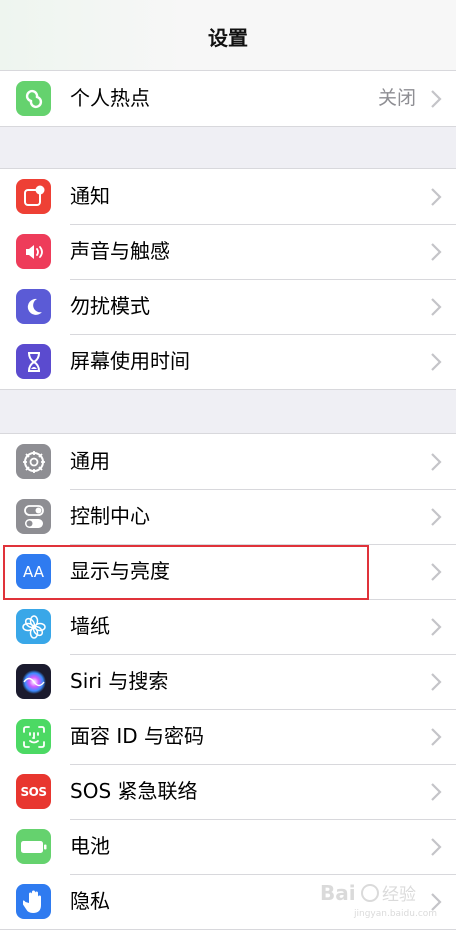 The height and width of the screenshot is (930, 456). Describe the element at coordinates (119, 681) in the screenshot. I see `settings-row-label: Siri 与搜索` at that location.